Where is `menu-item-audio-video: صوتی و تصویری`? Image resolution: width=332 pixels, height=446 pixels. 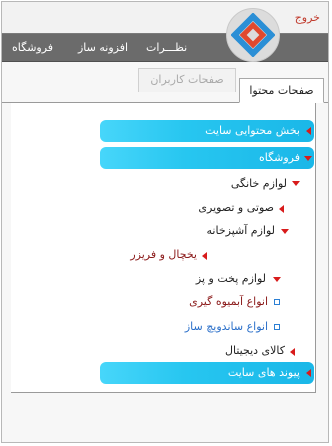 menu-item-audio-video: صوتی و تصویری is located at coordinates (236, 207).